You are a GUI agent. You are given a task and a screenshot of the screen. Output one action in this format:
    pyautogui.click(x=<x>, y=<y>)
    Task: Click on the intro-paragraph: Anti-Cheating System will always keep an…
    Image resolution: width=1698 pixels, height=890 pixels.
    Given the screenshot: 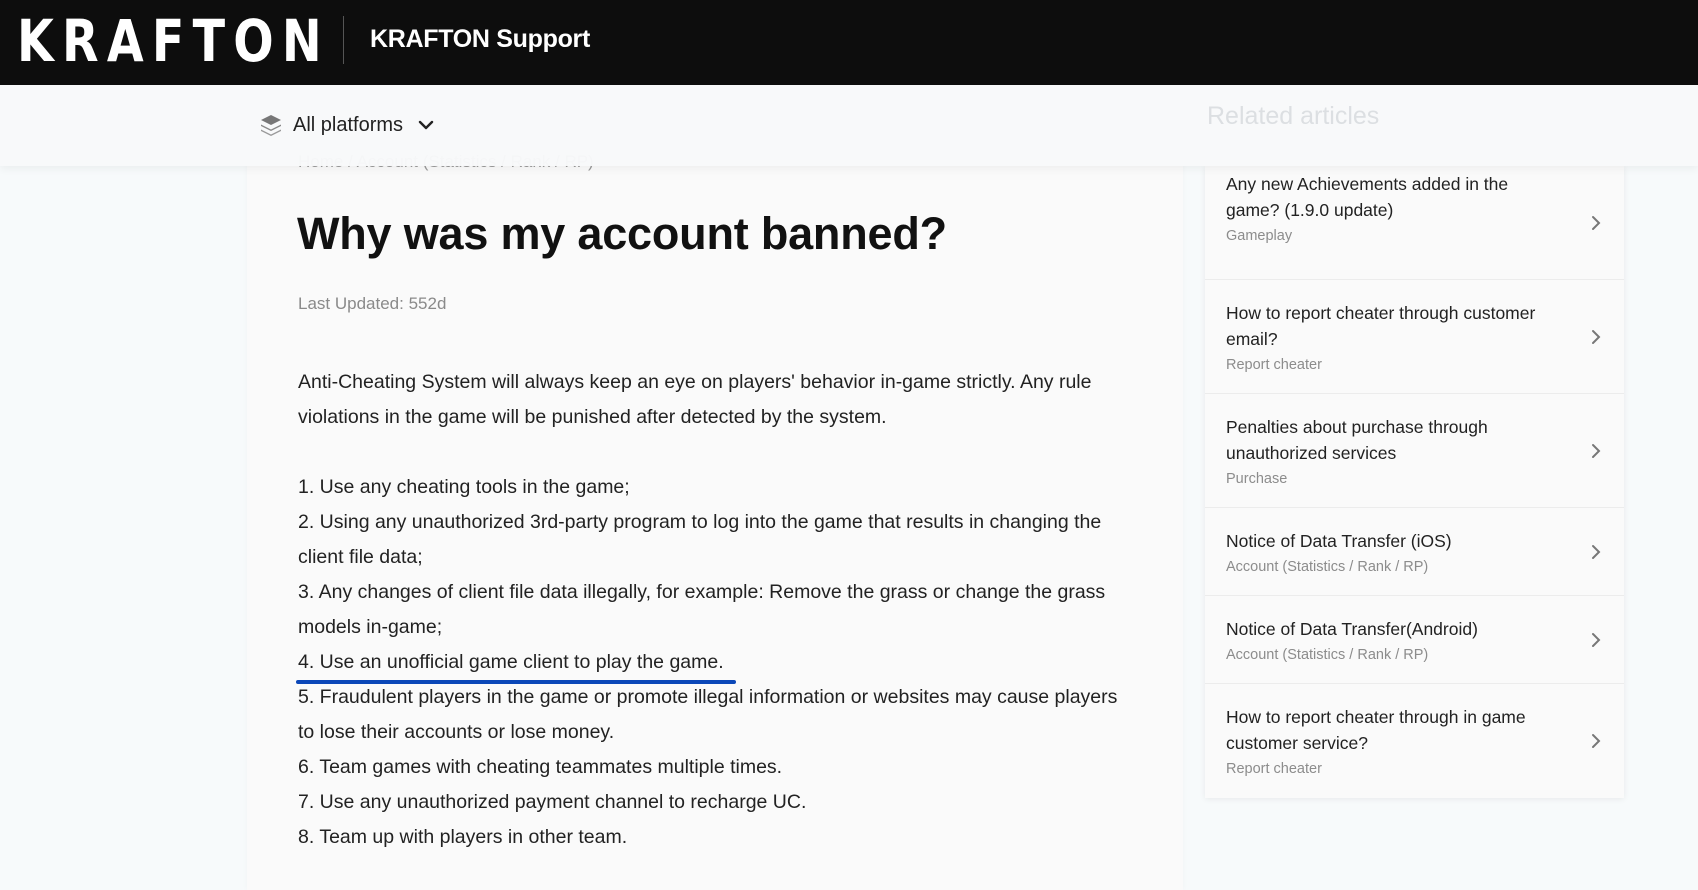 What is the action you would take?
    pyautogui.click(x=695, y=399)
    